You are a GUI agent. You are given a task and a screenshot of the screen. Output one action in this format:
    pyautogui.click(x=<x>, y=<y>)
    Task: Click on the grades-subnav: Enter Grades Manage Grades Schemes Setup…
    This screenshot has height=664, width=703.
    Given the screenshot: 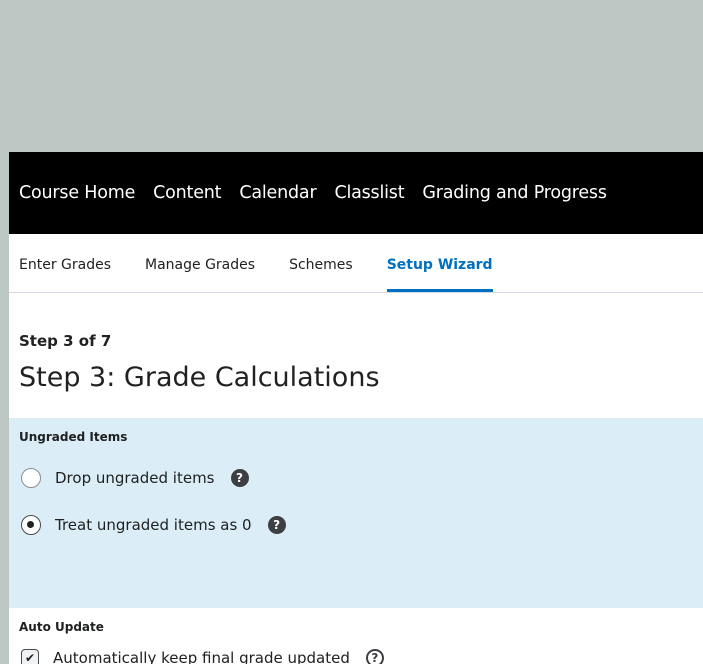 What is the action you would take?
    pyautogui.click(x=356, y=263)
    